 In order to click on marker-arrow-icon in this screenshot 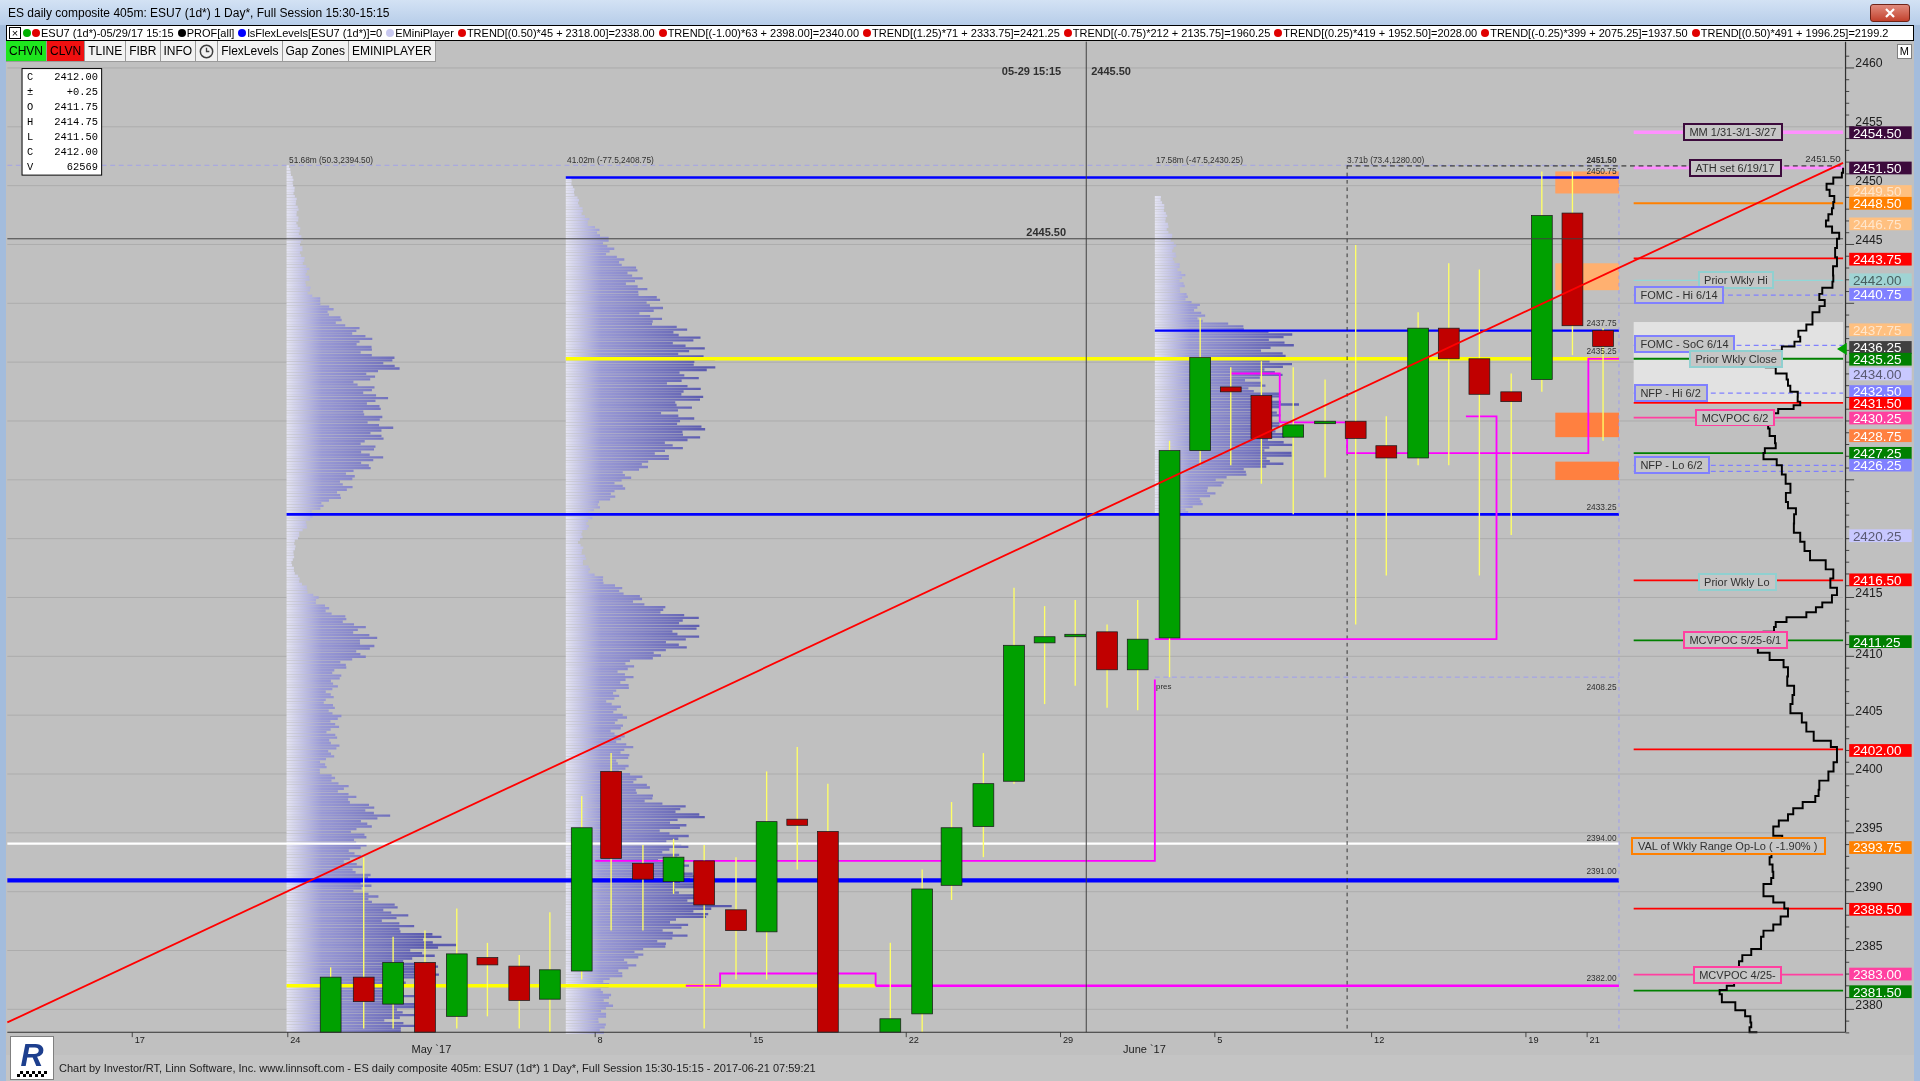, I will do `click(1841, 349)`.